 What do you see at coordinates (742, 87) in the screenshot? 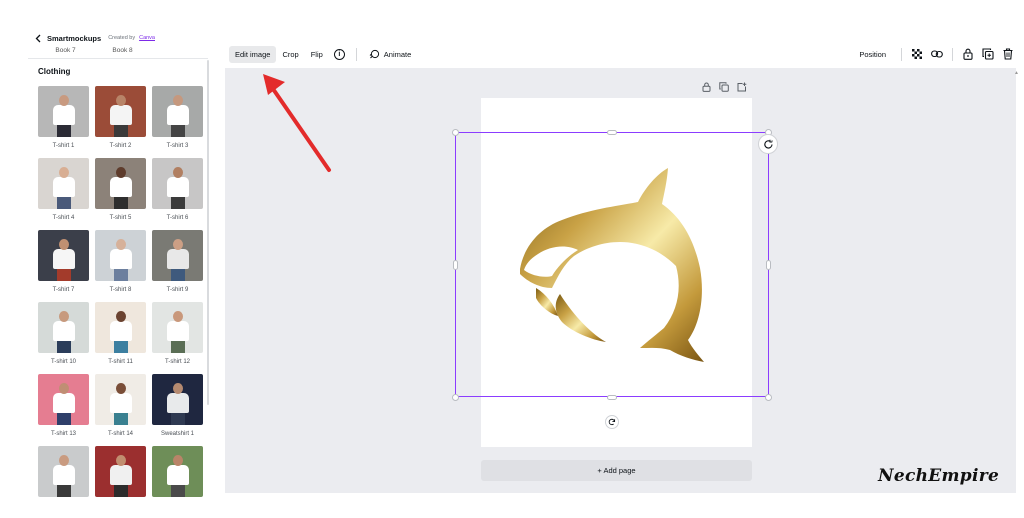
I see `add-page-icon` at bounding box center [742, 87].